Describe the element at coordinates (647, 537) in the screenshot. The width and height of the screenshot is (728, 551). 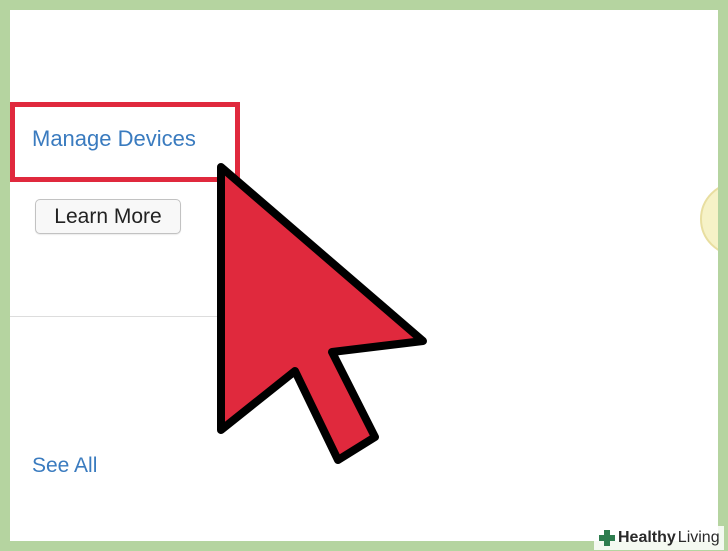
I see `watermark-brand: Healthy` at that location.